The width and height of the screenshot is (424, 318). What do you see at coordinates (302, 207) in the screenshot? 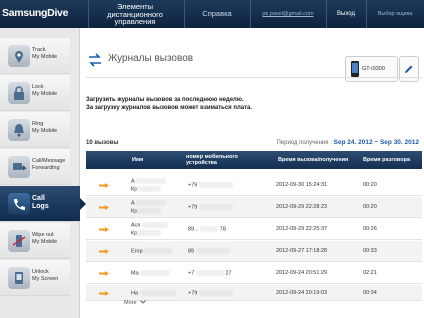
I see `call-time: 2012-09-29 22:28:23` at bounding box center [302, 207].